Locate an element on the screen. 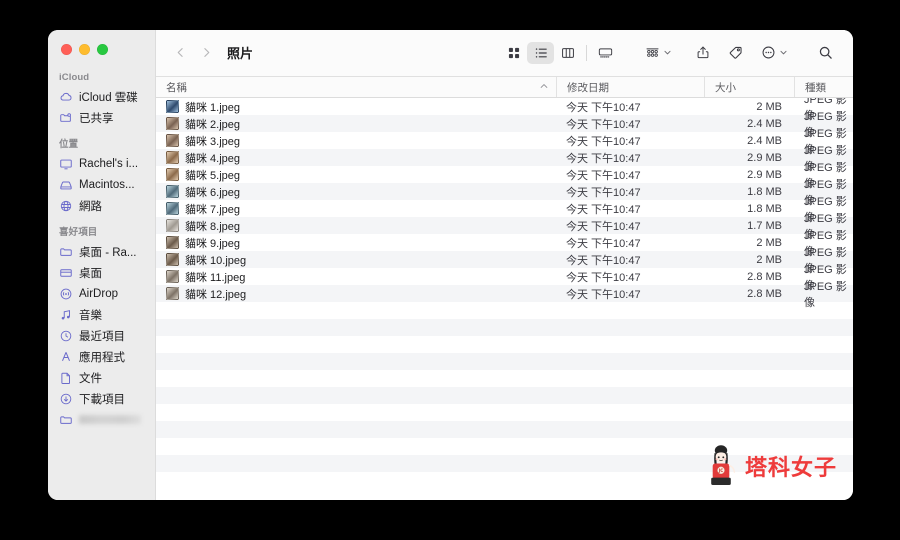 The height and width of the screenshot is (540, 900). table-row: 貓咪 6.jpeg 今天 下午10:47 1.8 MB JPEG 影像 is located at coordinates (504, 193).